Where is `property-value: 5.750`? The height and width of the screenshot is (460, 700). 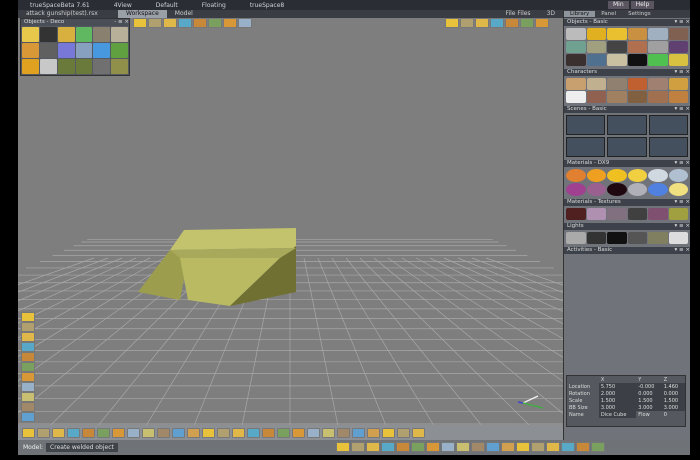 property-value: 5.750 is located at coordinates (617, 386).